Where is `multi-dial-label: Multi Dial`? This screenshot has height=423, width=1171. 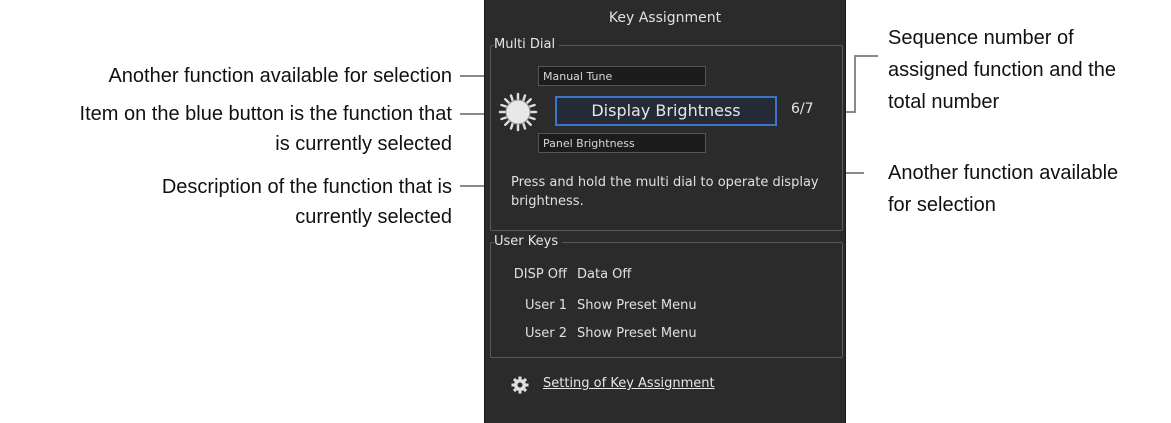
multi-dial-label: Multi Dial is located at coordinates (527, 44).